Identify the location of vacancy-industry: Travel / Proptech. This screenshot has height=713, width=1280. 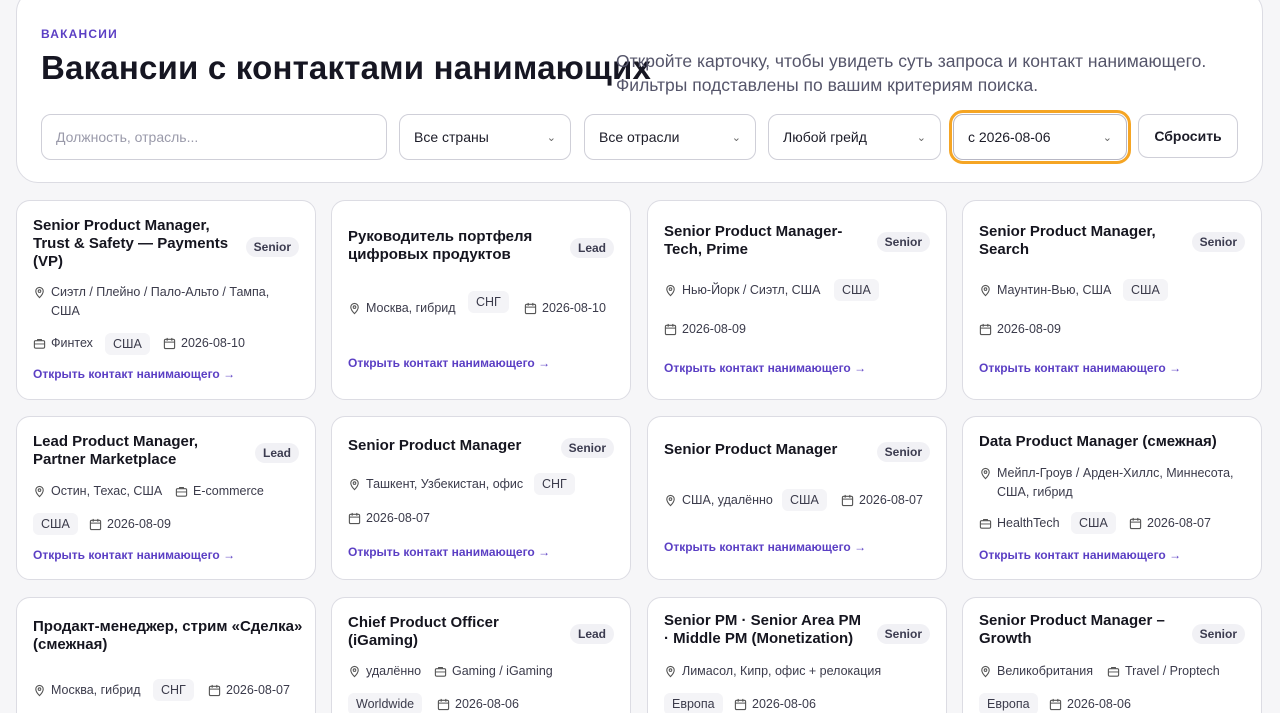
(1172, 671).